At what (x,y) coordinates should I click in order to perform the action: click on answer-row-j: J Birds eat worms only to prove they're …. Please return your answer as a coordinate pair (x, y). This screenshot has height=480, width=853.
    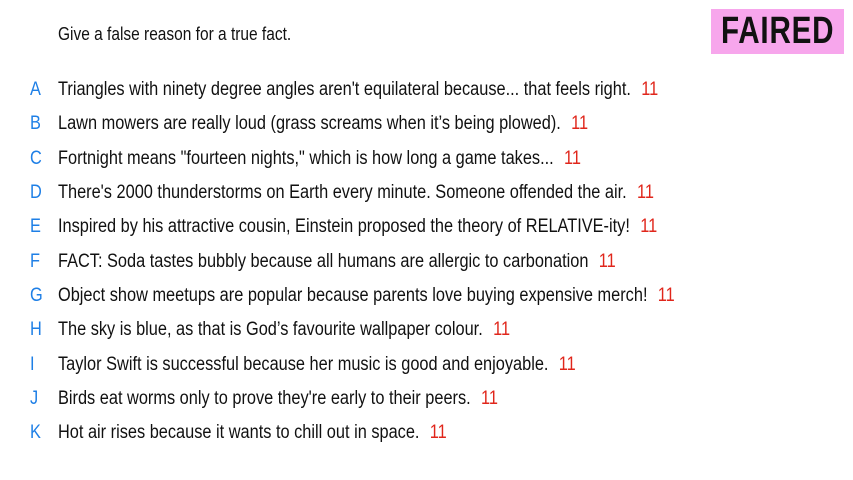
    Looking at the image, I should click on (426, 399).